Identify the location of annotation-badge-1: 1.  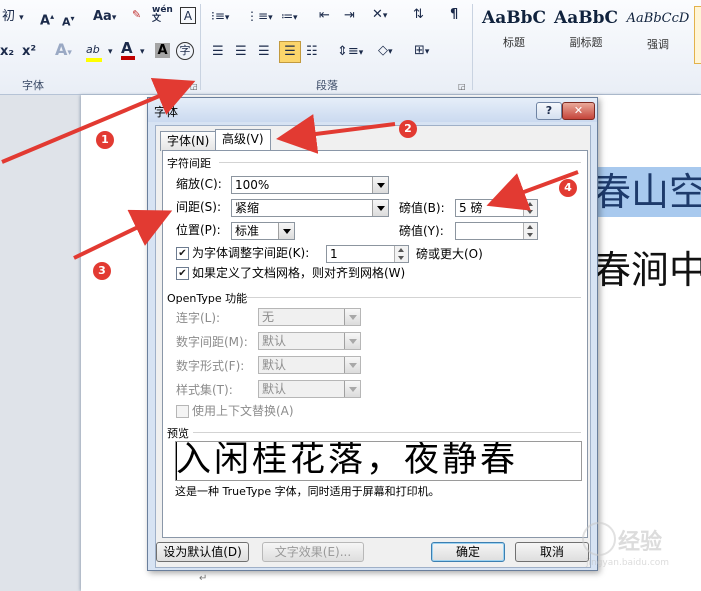
(105, 140).